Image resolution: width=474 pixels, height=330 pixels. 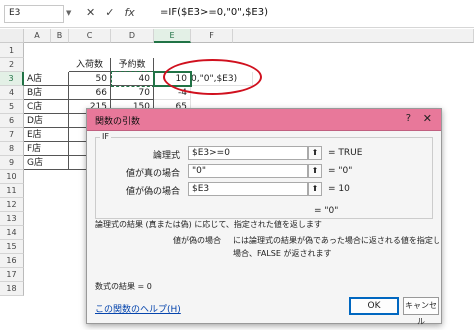 What do you see at coordinates (248, 171) in the screenshot?
I see `arg-input-value-if-true: "0"` at bounding box center [248, 171].